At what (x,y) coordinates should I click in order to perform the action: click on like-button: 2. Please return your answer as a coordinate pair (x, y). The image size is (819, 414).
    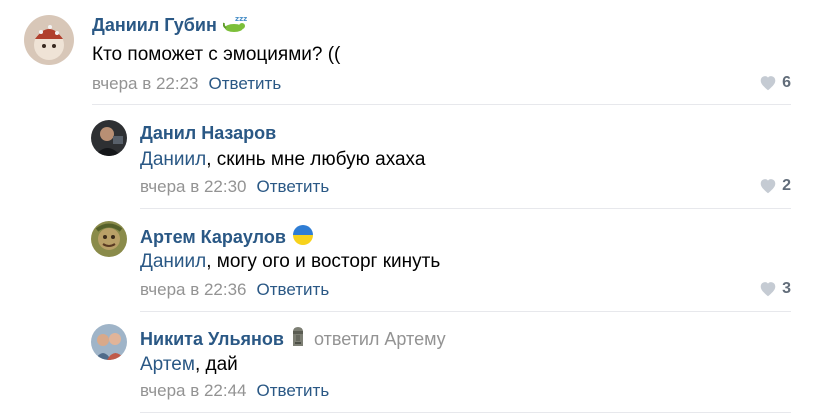
    Looking at the image, I should click on (775, 186).